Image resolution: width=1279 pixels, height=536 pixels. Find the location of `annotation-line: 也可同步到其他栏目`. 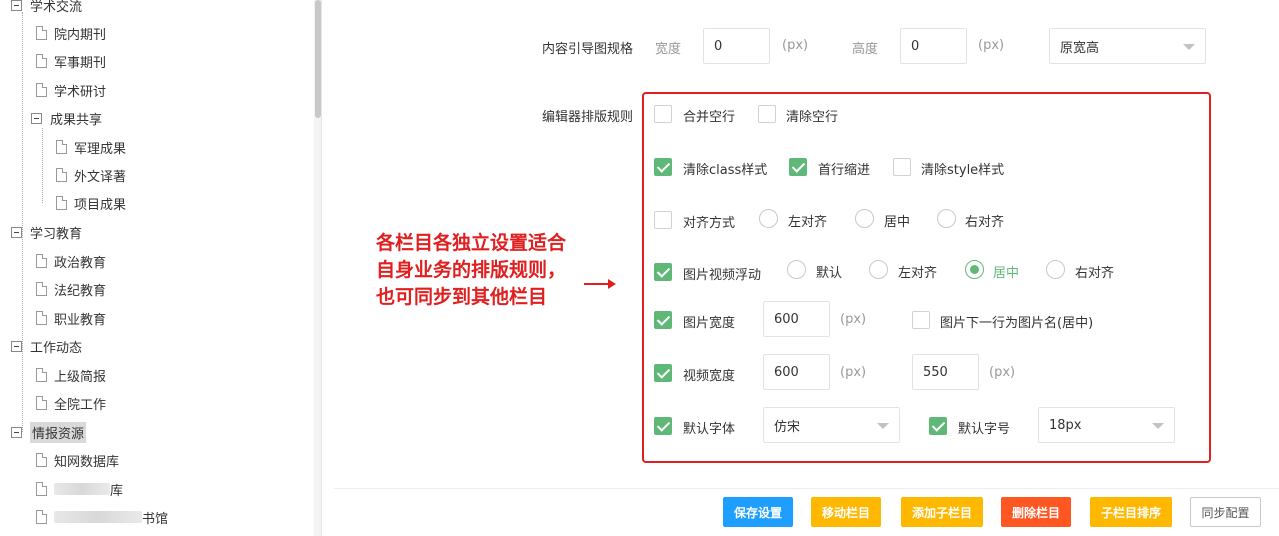

annotation-line: 也可同步到其他栏目 is located at coordinates (462, 297).